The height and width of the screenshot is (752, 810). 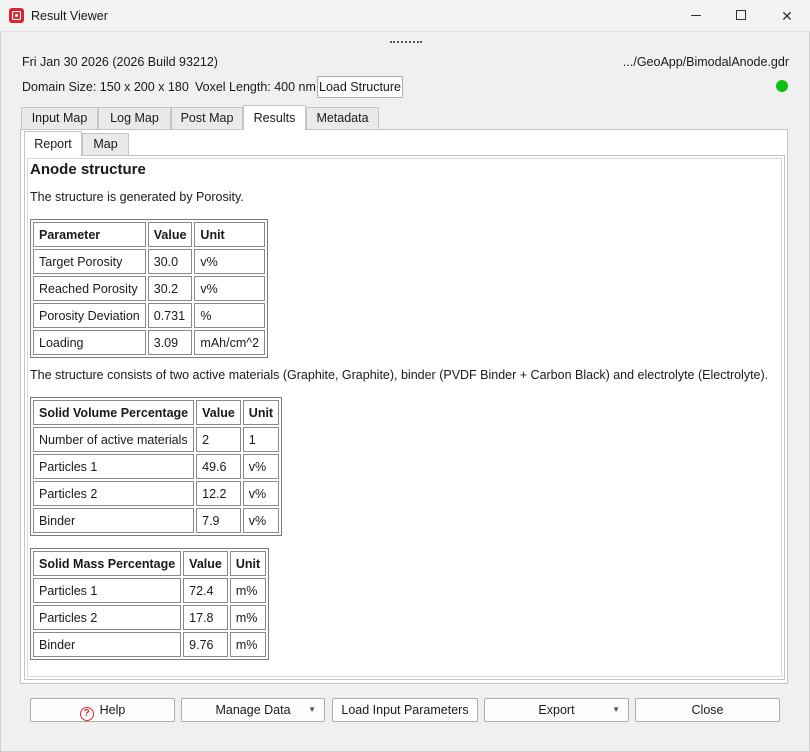 What do you see at coordinates (230, 315) in the screenshot?
I see `table-cell: %` at bounding box center [230, 315].